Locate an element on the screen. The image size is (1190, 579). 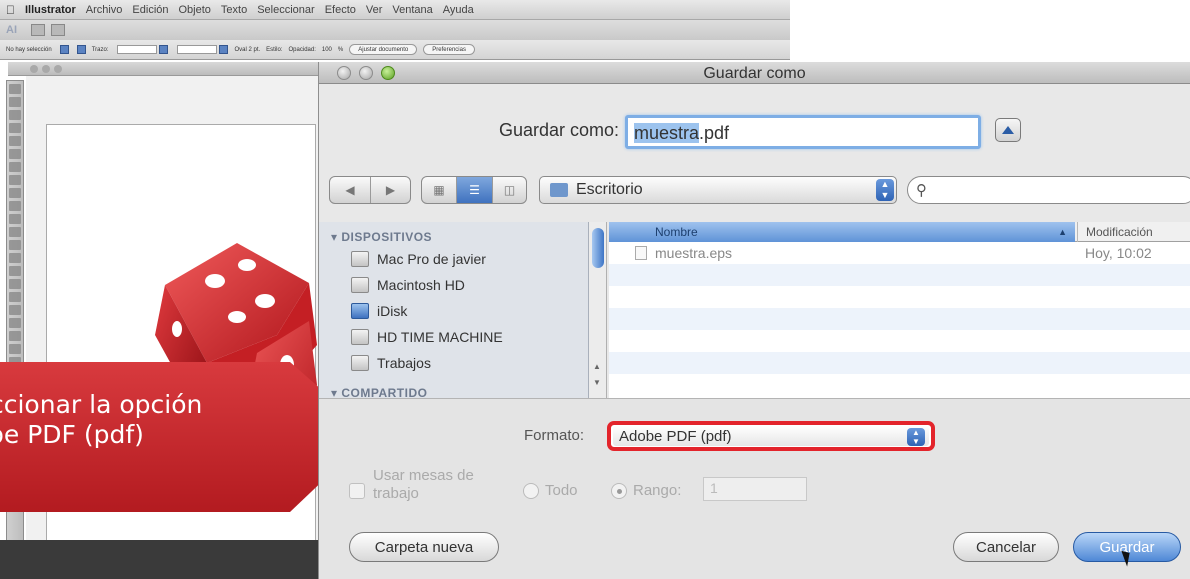
doc-close-button is located at coordinates (34, 69).